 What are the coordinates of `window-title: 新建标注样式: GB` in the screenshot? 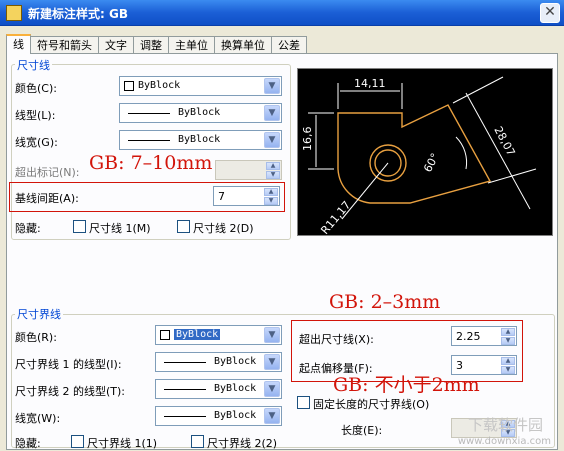 It's located at (78, 14).